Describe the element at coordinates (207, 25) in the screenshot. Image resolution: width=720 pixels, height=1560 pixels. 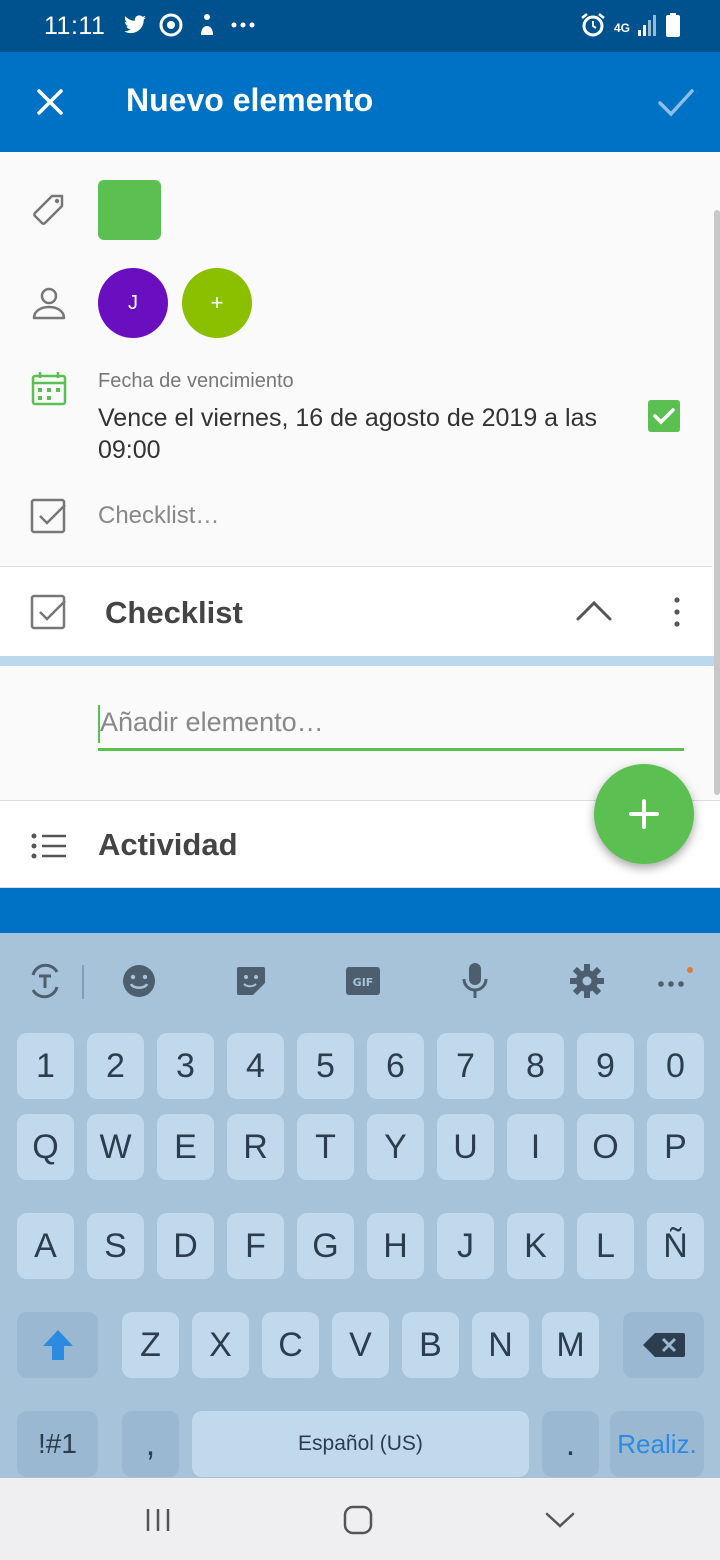
I see `accessibility-icon` at that location.